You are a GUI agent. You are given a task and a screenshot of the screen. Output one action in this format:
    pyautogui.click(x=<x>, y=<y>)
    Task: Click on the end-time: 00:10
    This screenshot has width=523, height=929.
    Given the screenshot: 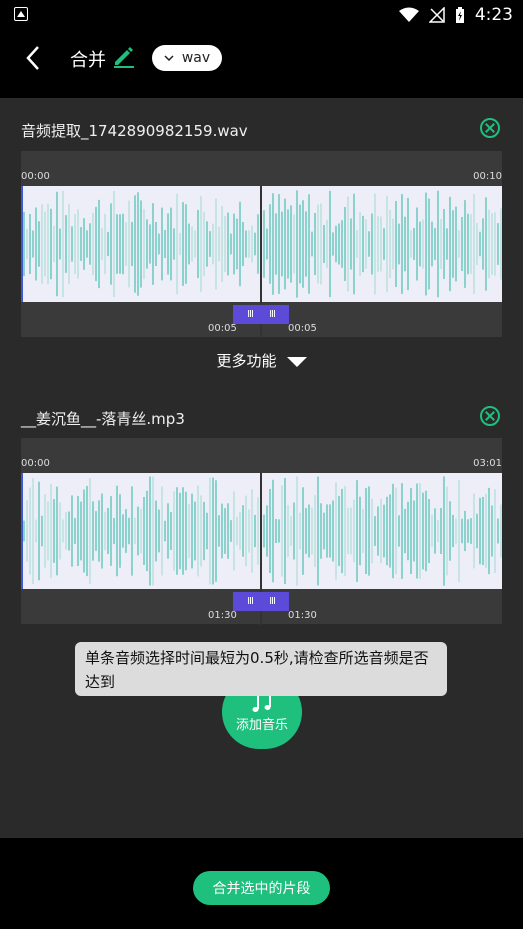 What is the action you would take?
    pyautogui.click(x=487, y=176)
    